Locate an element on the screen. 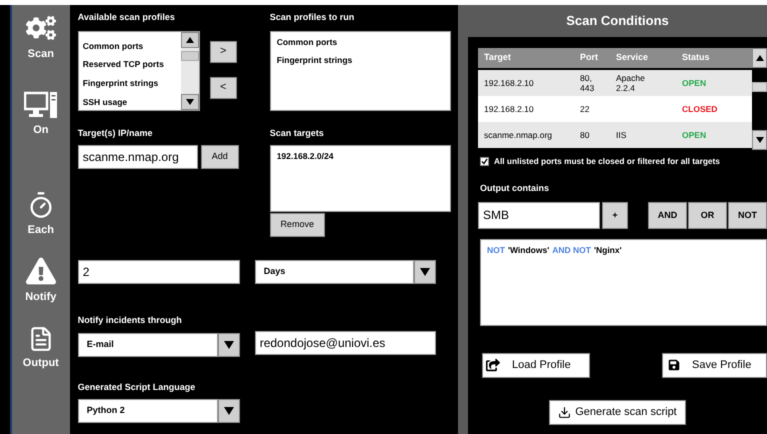  field-label: Target(s) IP/name is located at coordinates (116, 133).